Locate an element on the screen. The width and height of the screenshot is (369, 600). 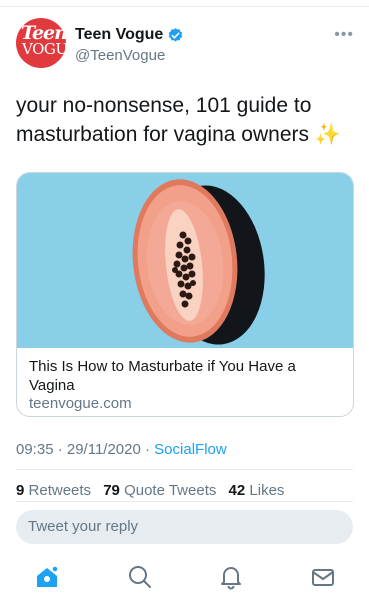
likes-stat: 42 Likes is located at coordinates (257, 490).